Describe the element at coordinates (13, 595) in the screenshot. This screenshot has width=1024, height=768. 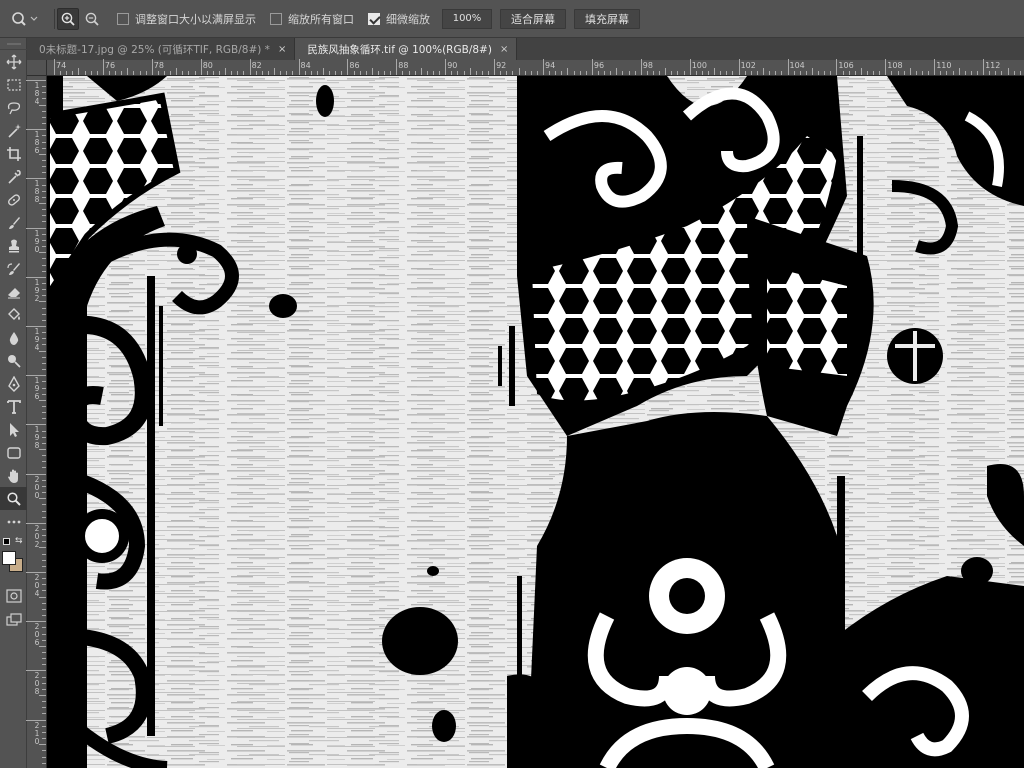
I see `quick-mask-button` at that location.